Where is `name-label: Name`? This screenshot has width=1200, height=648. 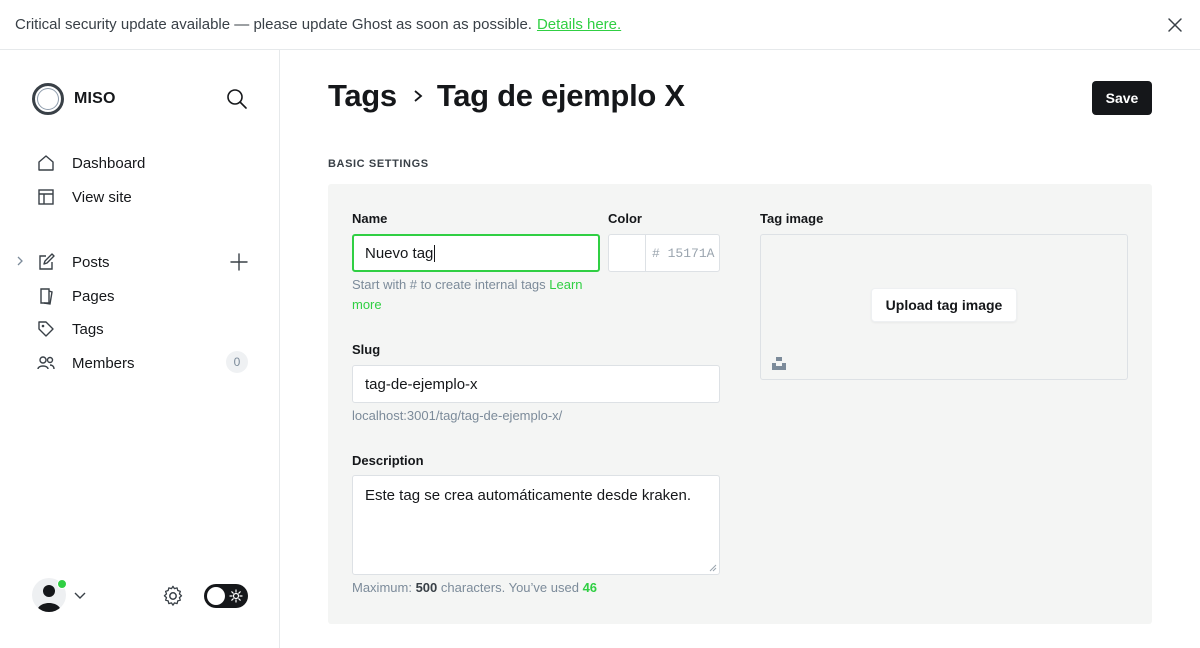
name-label: Name is located at coordinates (370, 218).